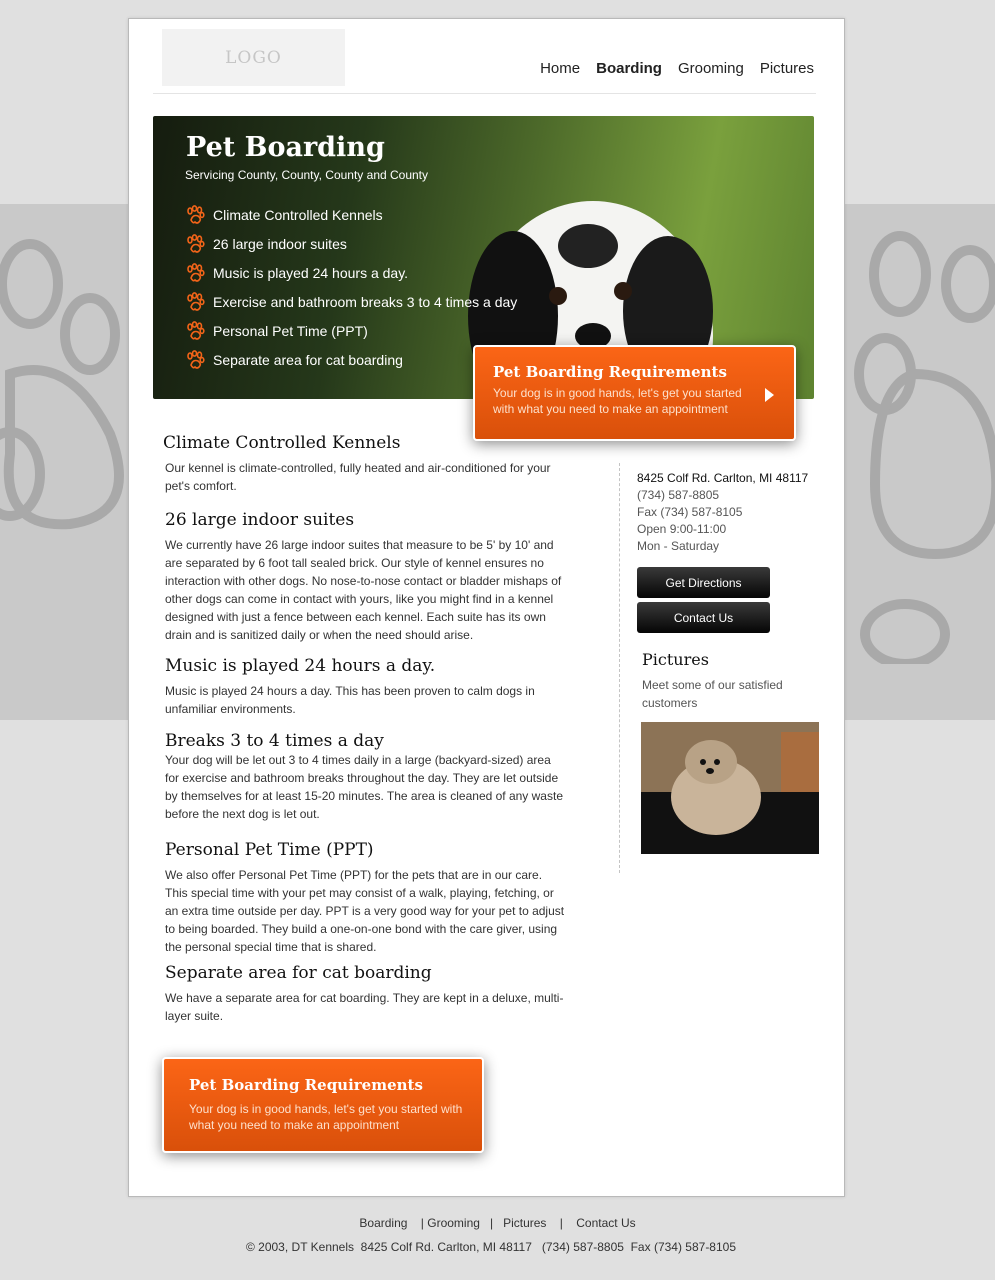 The width and height of the screenshot is (995, 1280). Describe the element at coordinates (711, 68) in the screenshot. I see `nav-grooming: Grooming` at that location.